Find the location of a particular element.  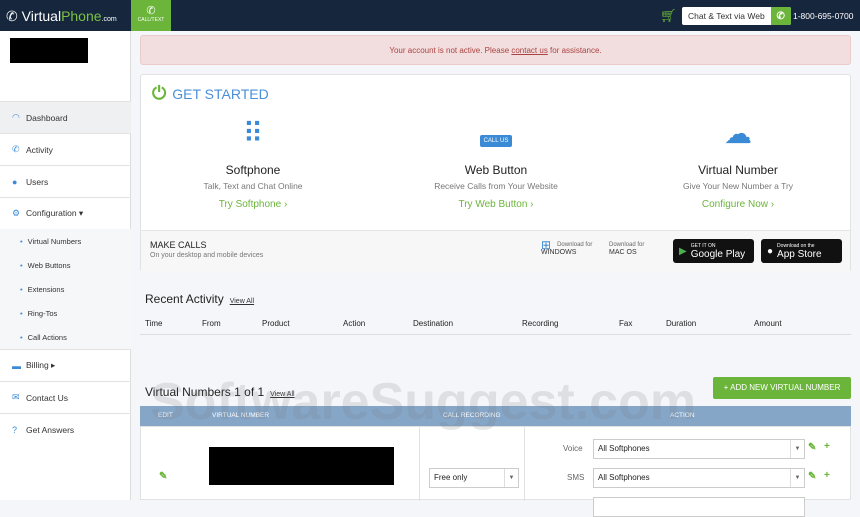

virtual-number-redacted is located at coordinates (301, 466).